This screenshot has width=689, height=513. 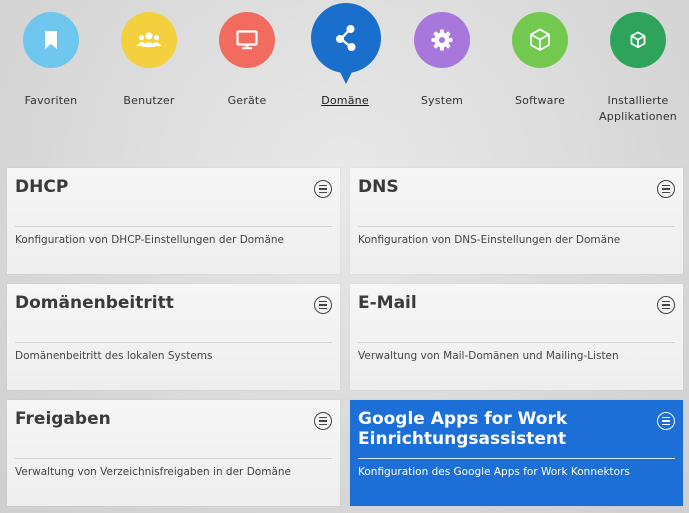 What do you see at coordinates (51, 40) in the screenshot?
I see `bookmark-icon` at bounding box center [51, 40].